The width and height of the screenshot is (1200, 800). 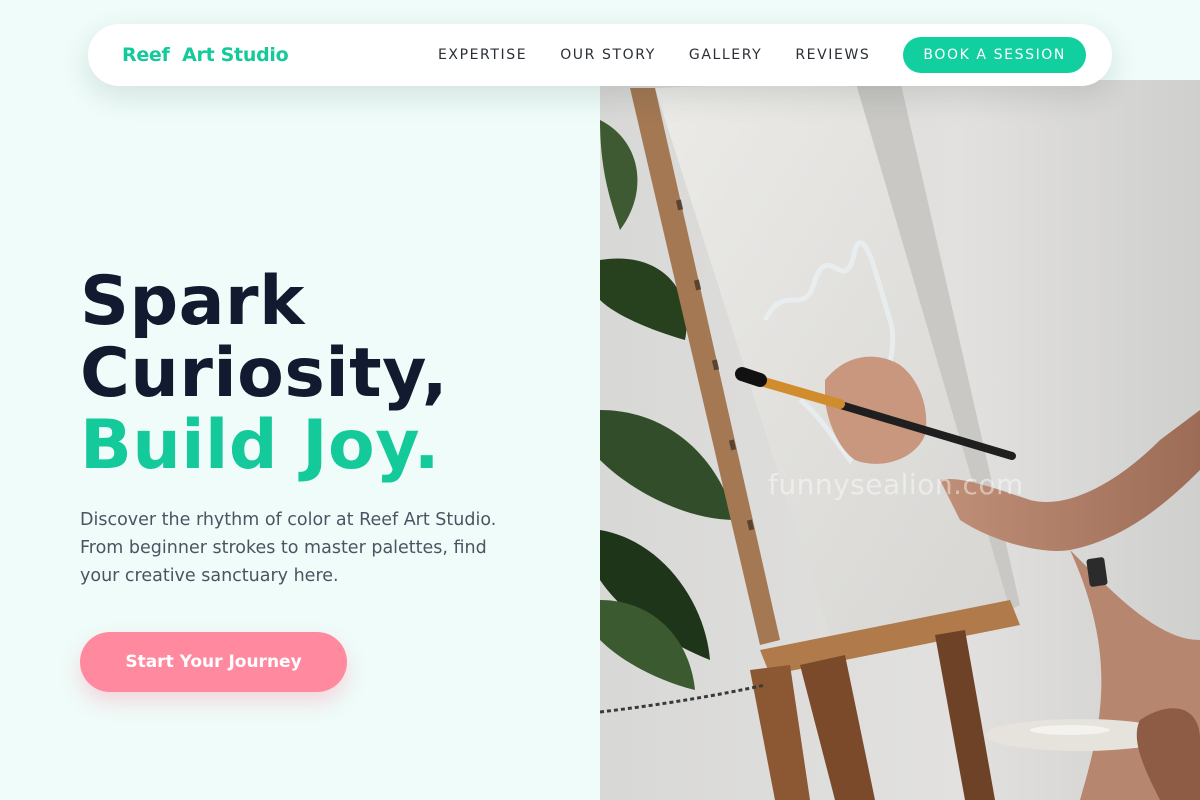 What do you see at coordinates (896, 484) in the screenshot?
I see `watermark-text: funnysealion.com` at bounding box center [896, 484].